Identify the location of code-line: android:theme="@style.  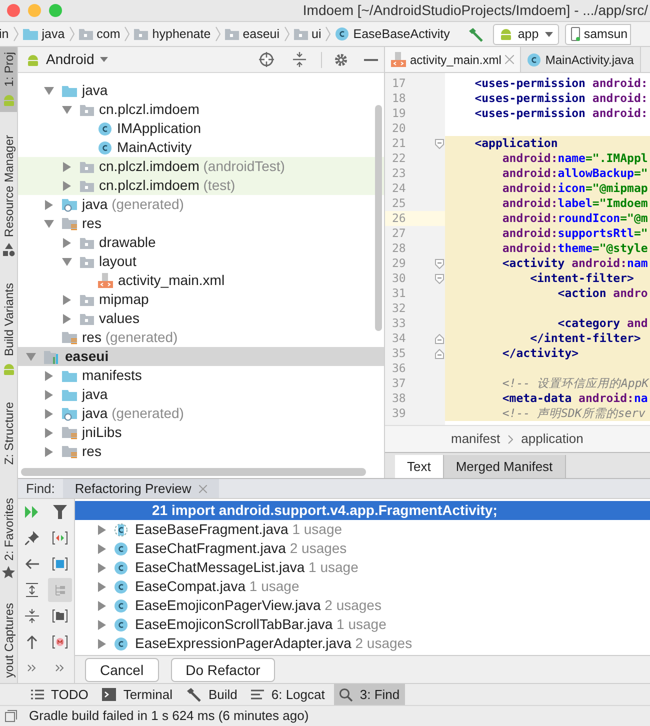
(574, 248).